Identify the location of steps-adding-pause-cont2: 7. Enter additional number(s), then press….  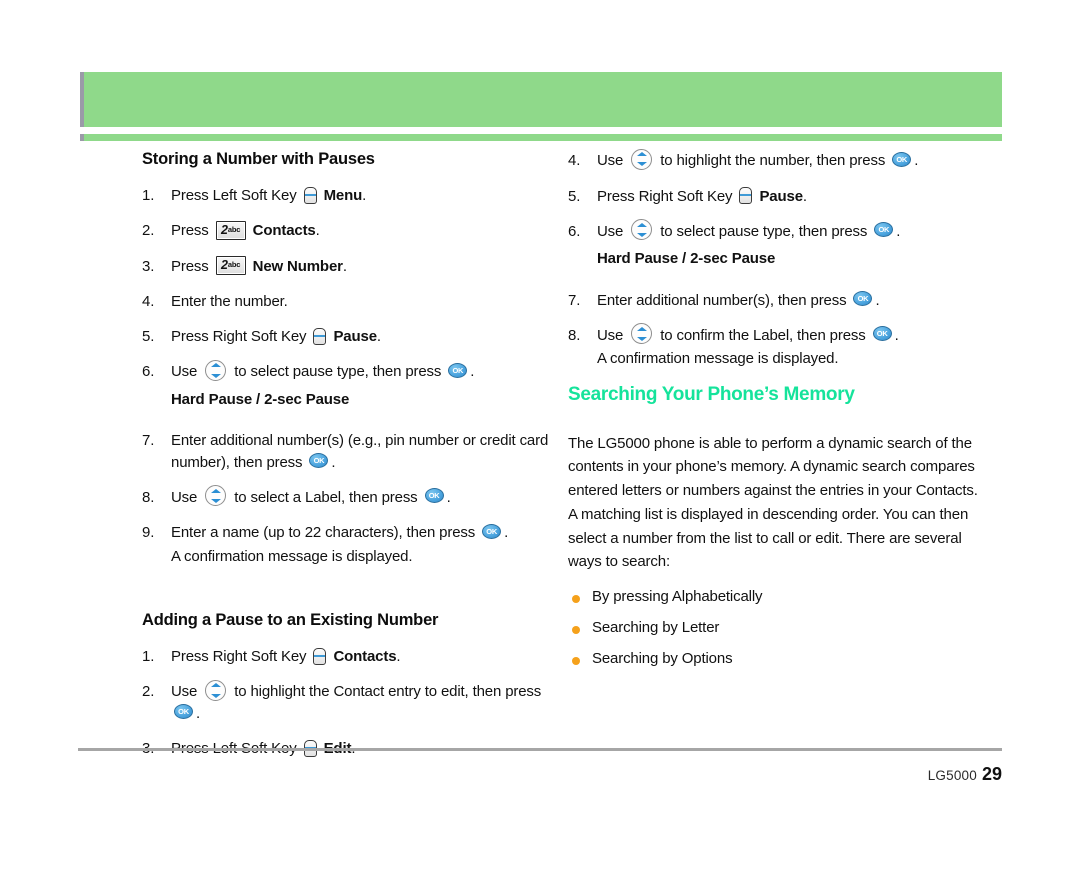
(778, 330).